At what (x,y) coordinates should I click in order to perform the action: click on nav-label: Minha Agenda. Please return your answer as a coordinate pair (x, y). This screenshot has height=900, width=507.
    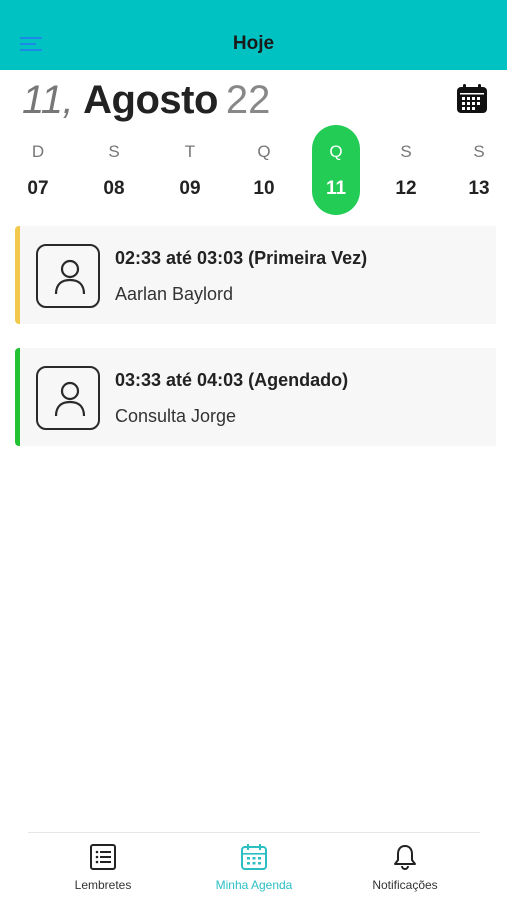
    Looking at the image, I should click on (254, 885).